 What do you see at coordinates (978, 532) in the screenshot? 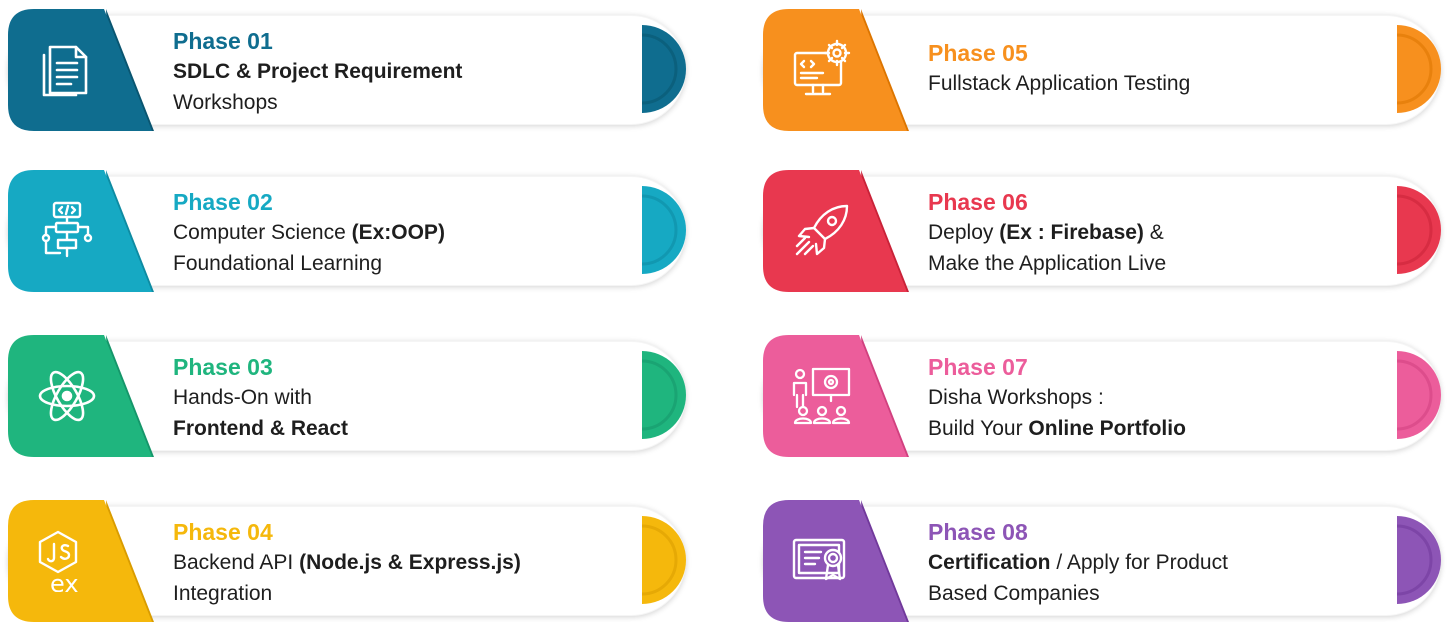
I see `phase-title: Phase 08` at bounding box center [978, 532].